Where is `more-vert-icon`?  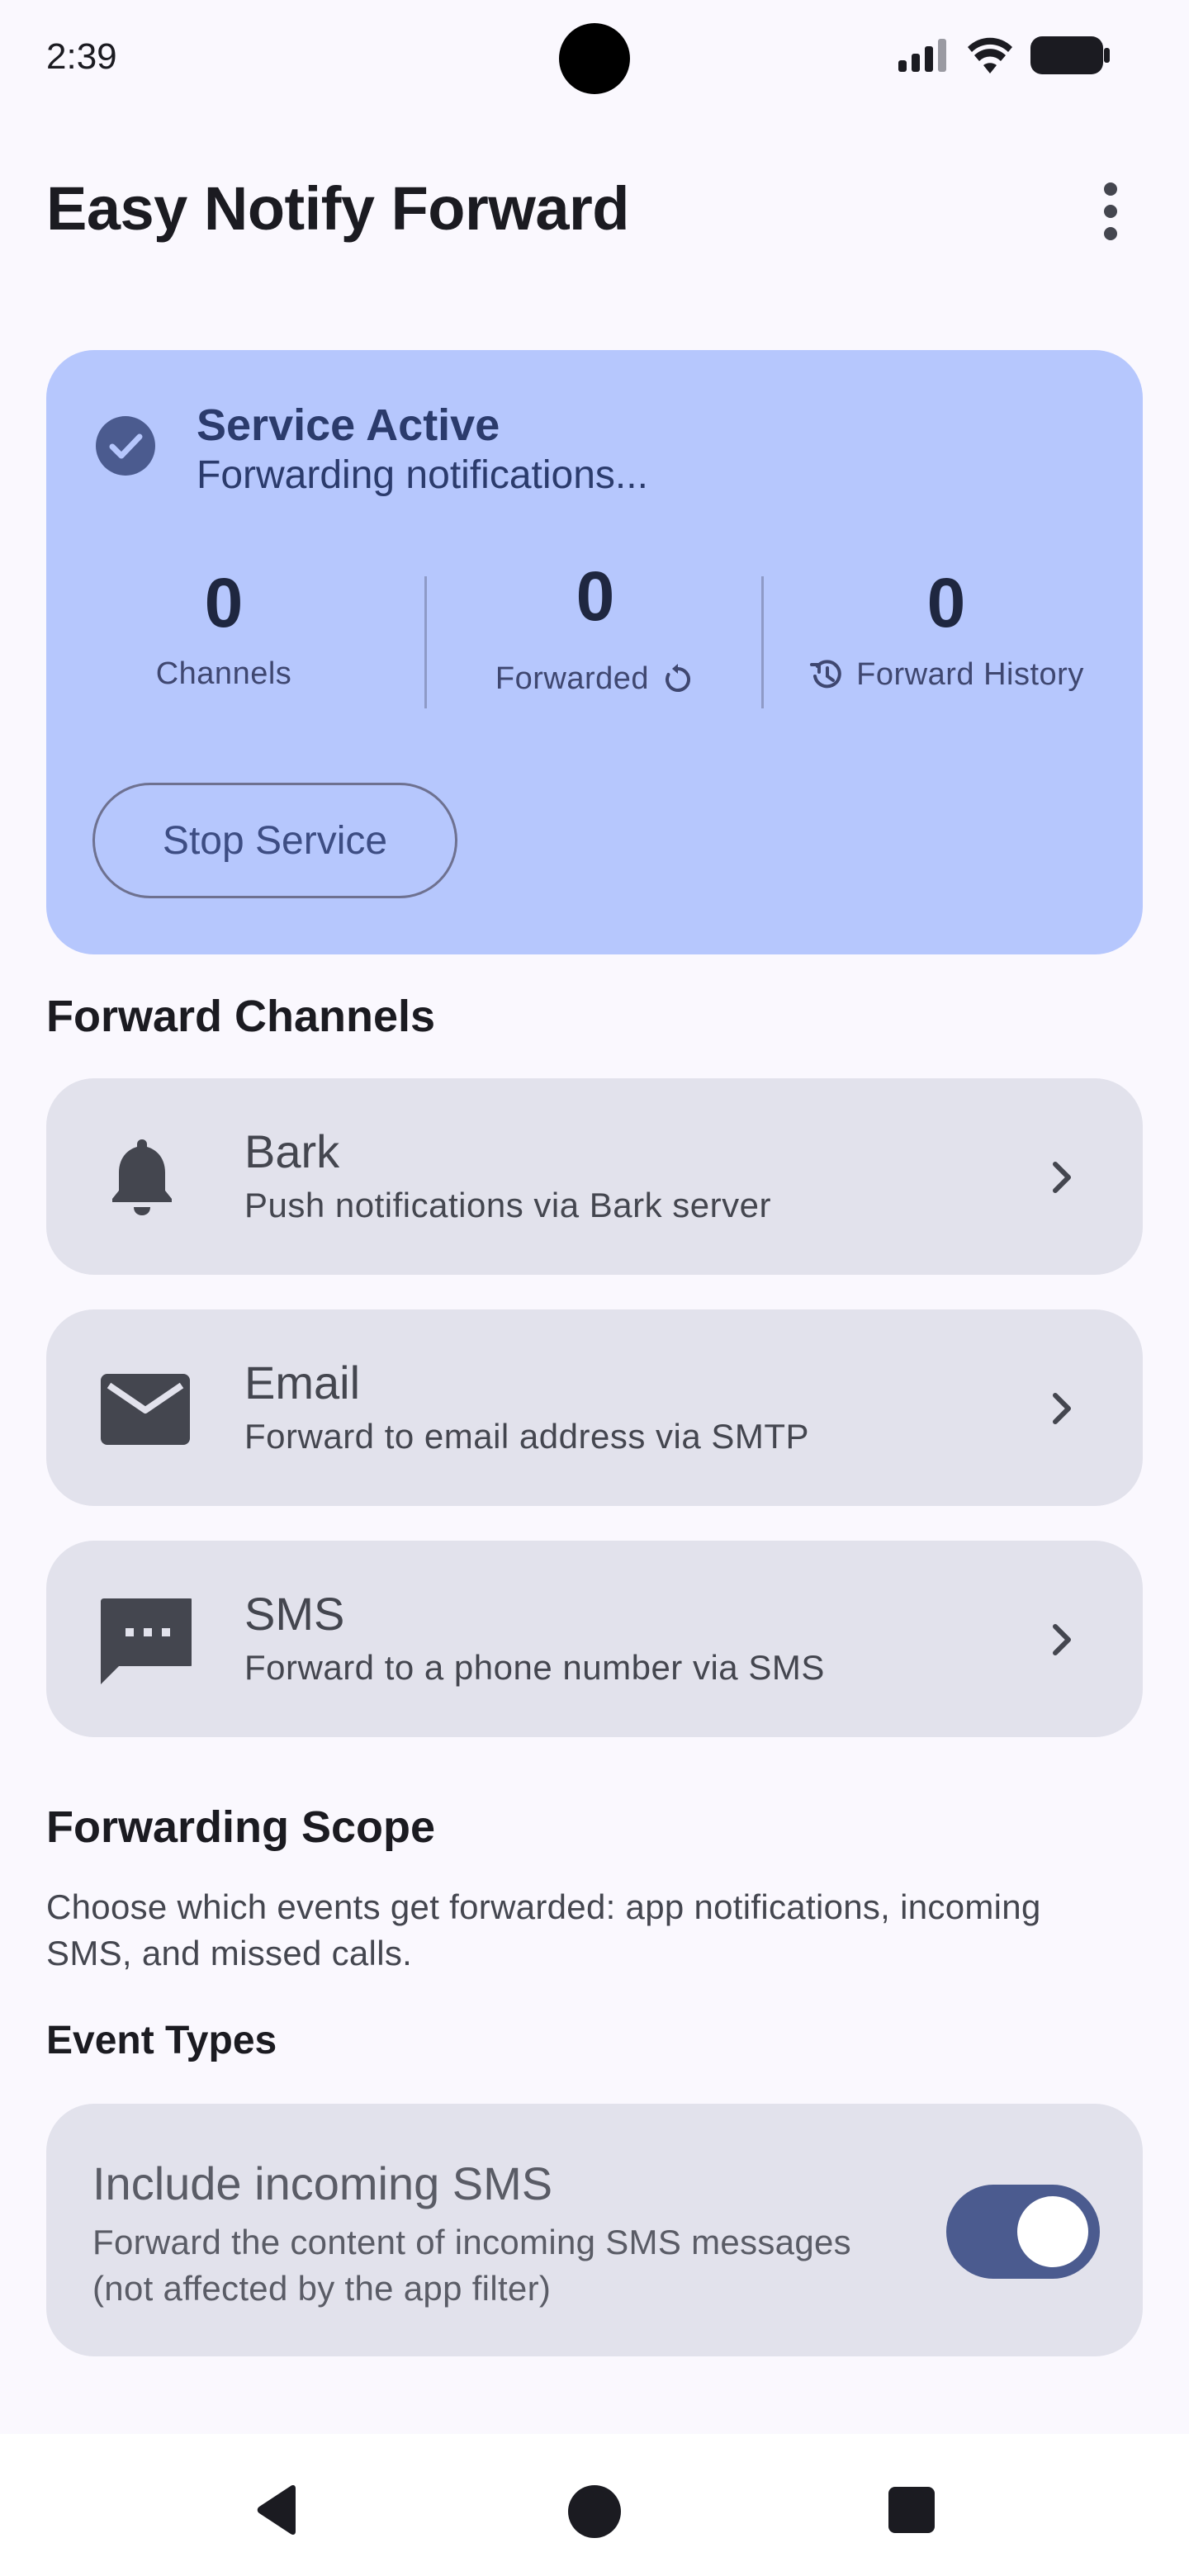
more-vert-icon is located at coordinates (1110, 211).